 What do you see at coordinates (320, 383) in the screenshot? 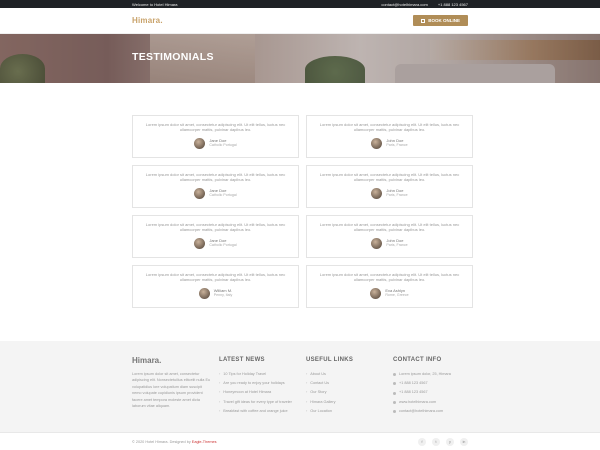
I see `useful-link-label: Contact Us` at bounding box center [320, 383].